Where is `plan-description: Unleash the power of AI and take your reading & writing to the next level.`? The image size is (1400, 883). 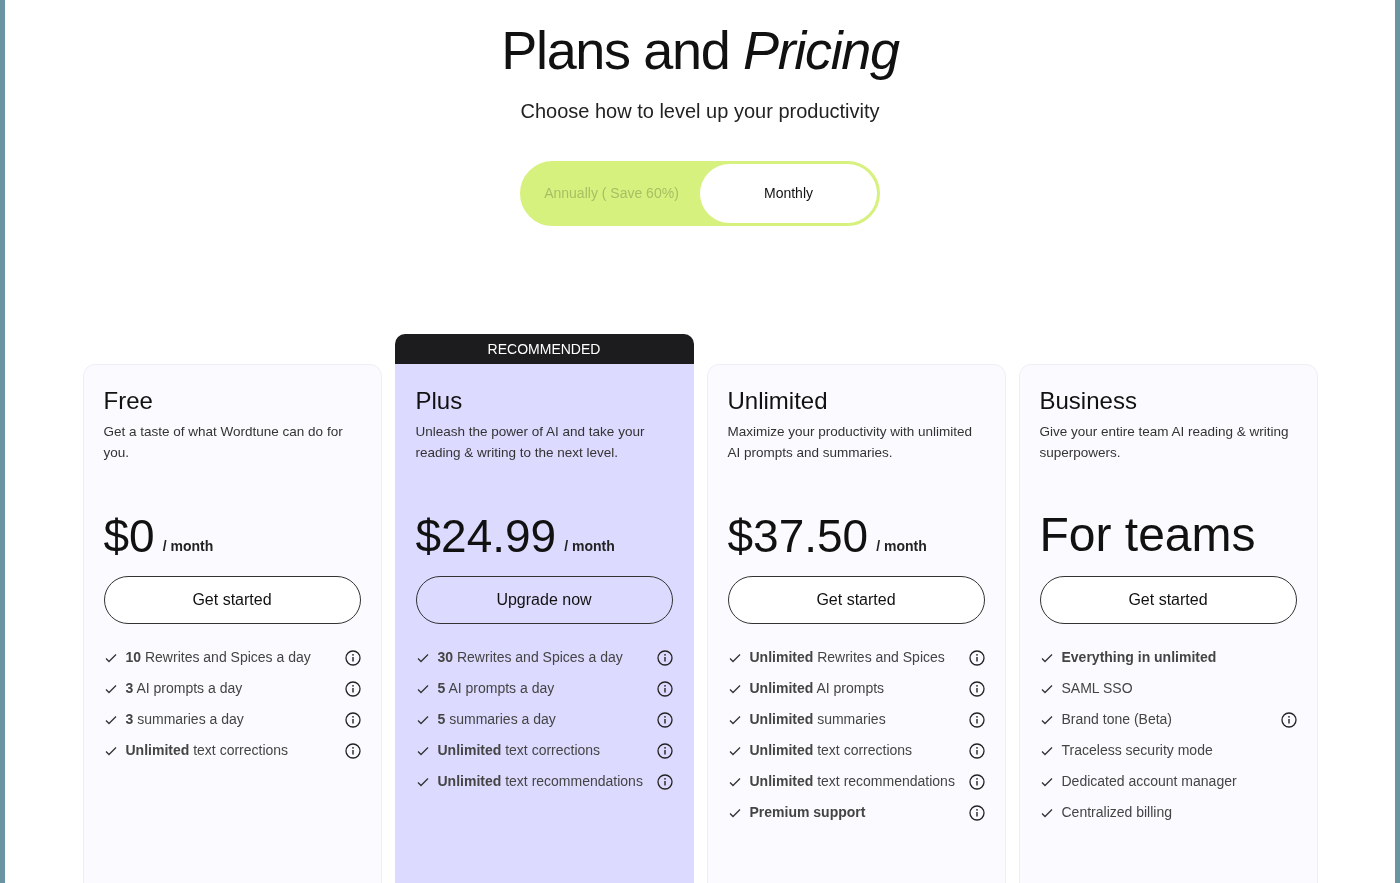
plan-description: Unleash the power of AI and take your reading & writing to the next level. is located at coordinates (530, 442).